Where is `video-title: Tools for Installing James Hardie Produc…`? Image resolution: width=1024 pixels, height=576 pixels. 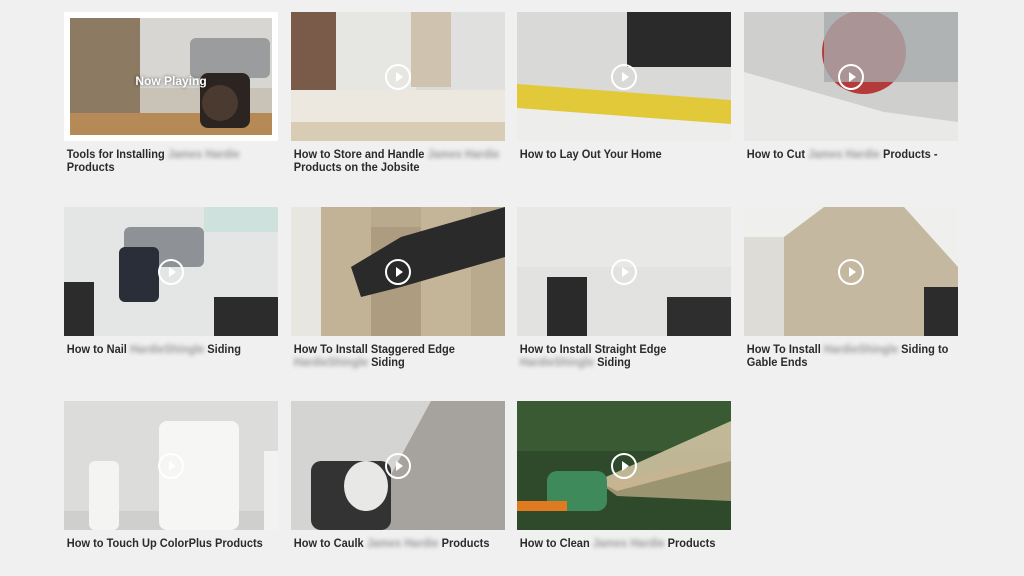
video-title: Tools for Installing James Hardie Produc… is located at coordinates (174, 161).